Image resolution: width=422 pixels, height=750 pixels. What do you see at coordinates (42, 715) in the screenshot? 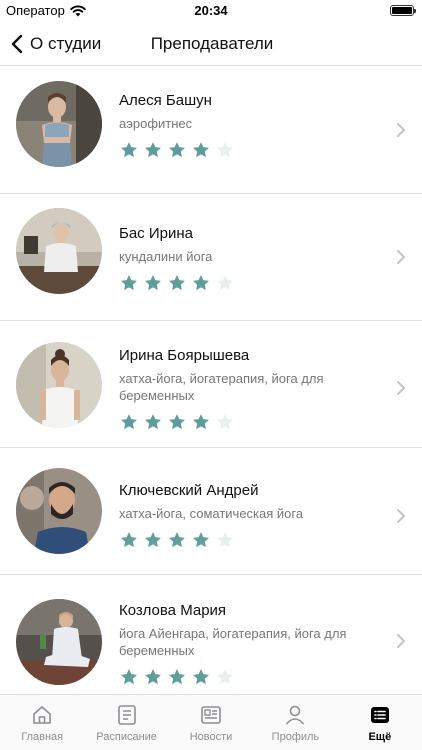
I see `home-icon` at bounding box center [42, 715].